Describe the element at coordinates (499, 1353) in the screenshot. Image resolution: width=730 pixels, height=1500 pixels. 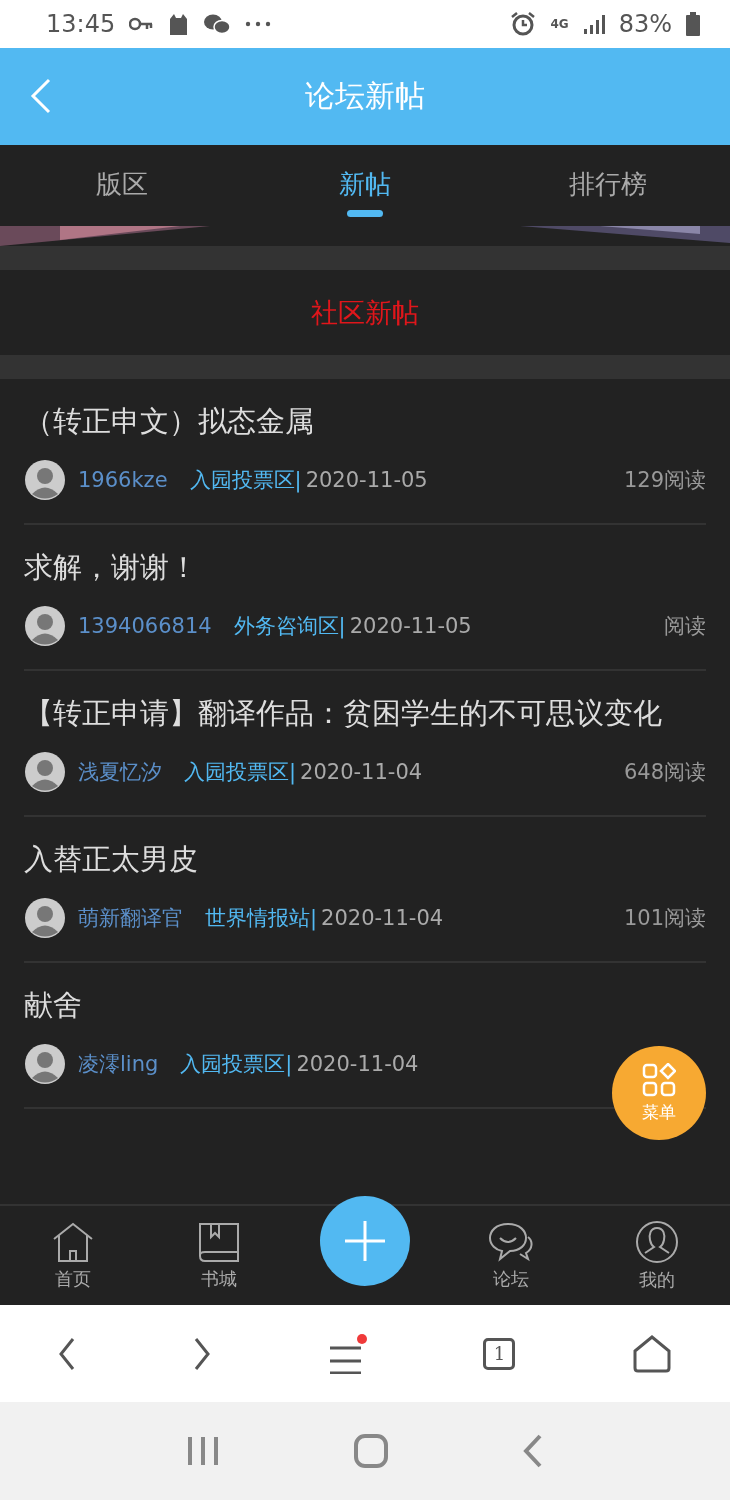
I see `tabs-button: 1` at that location.